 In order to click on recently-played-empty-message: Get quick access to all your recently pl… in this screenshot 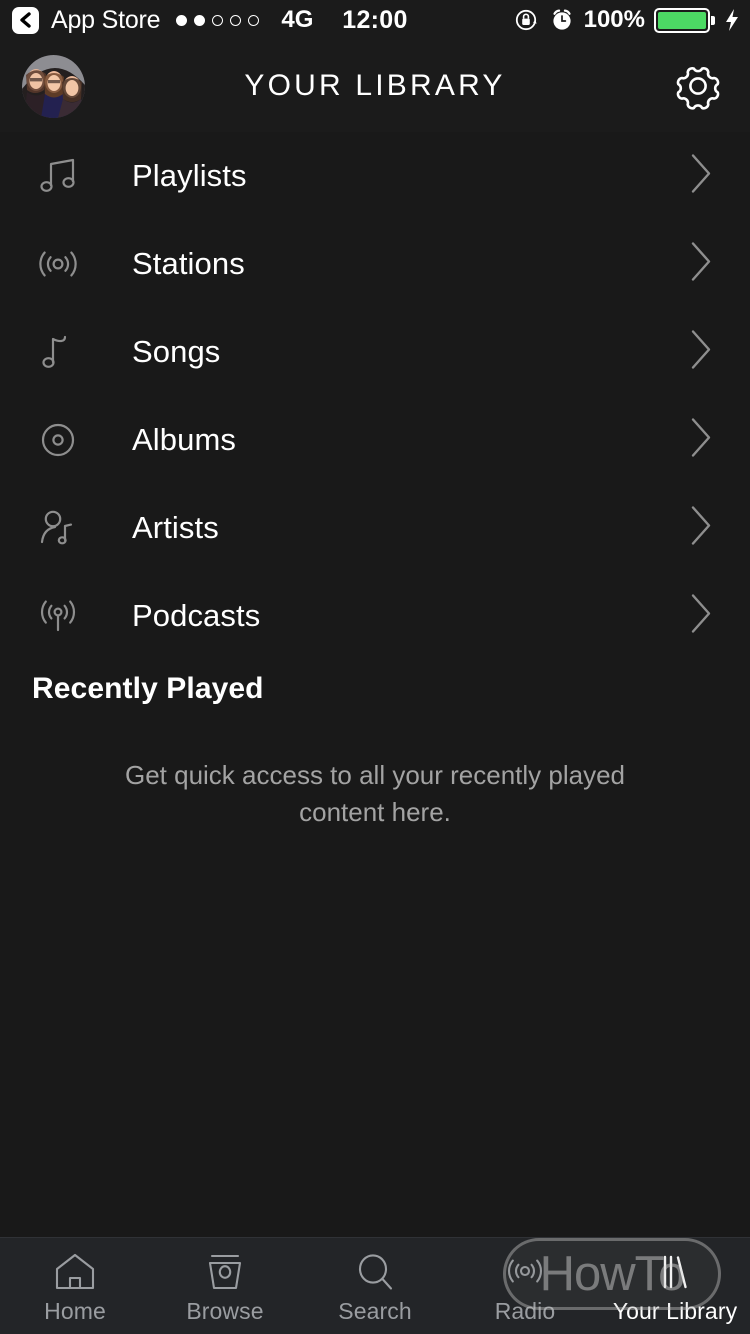, I will do `click(375, 793)`.